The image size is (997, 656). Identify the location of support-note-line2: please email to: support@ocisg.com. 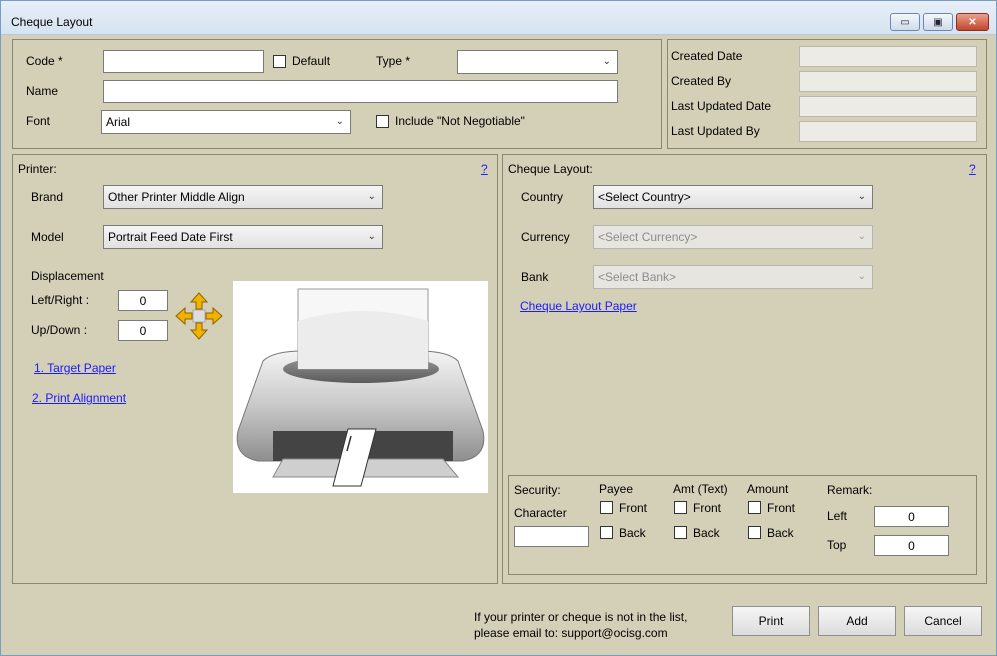
(571, 633).